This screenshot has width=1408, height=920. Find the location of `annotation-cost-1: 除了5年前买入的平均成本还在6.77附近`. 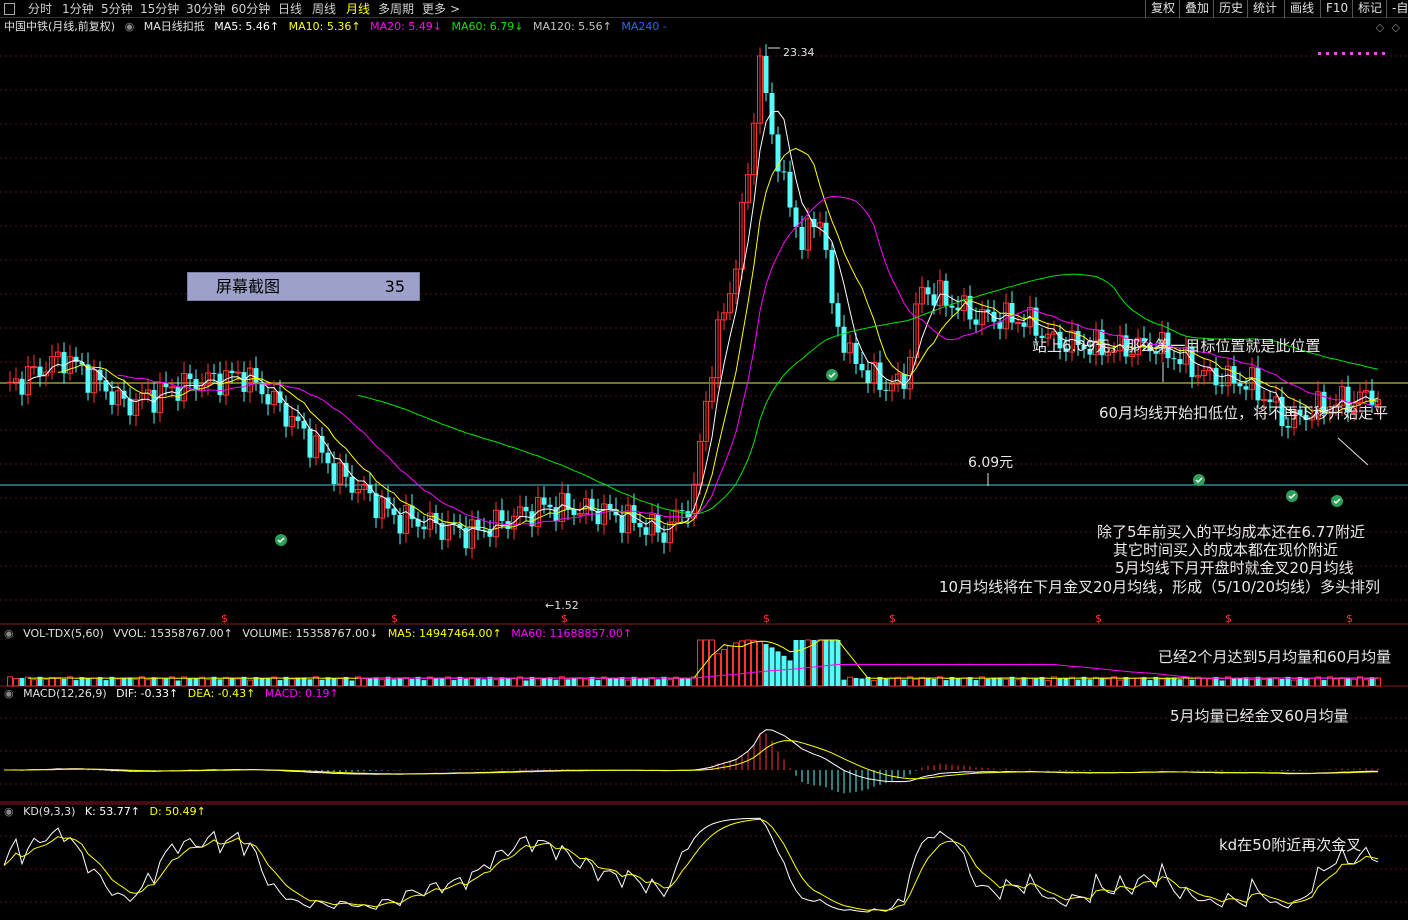

annotation-cost-1: 除了5年前买入的平均成本还在6.77附近 is located at coordinates (1231, 532).